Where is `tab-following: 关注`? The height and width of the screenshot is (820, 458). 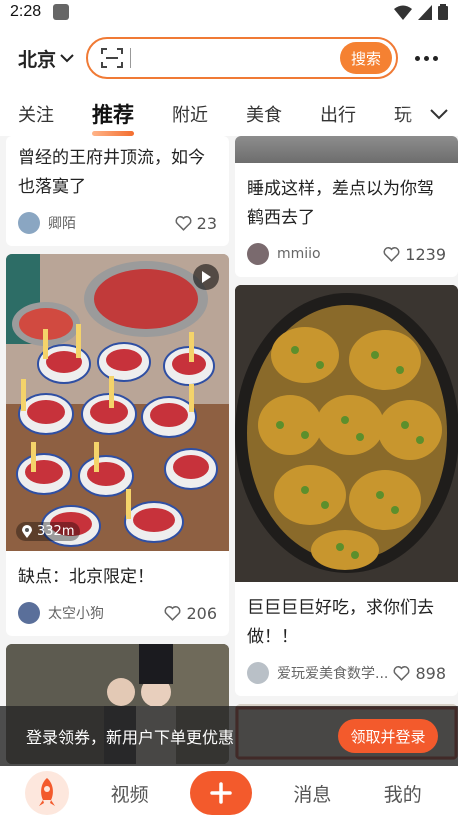 tab-following: 关注 is located at coordinates (36, 114).